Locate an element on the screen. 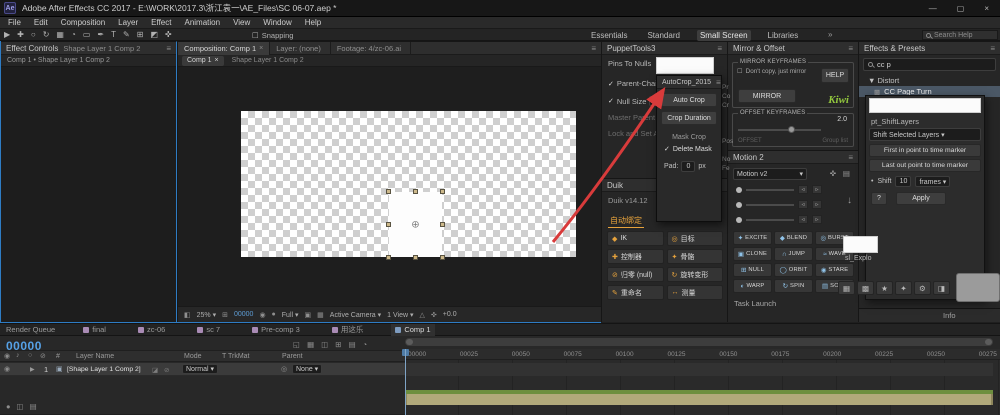  subtab-comp-1: Comp 1 × is located at coordinates (203, 60).